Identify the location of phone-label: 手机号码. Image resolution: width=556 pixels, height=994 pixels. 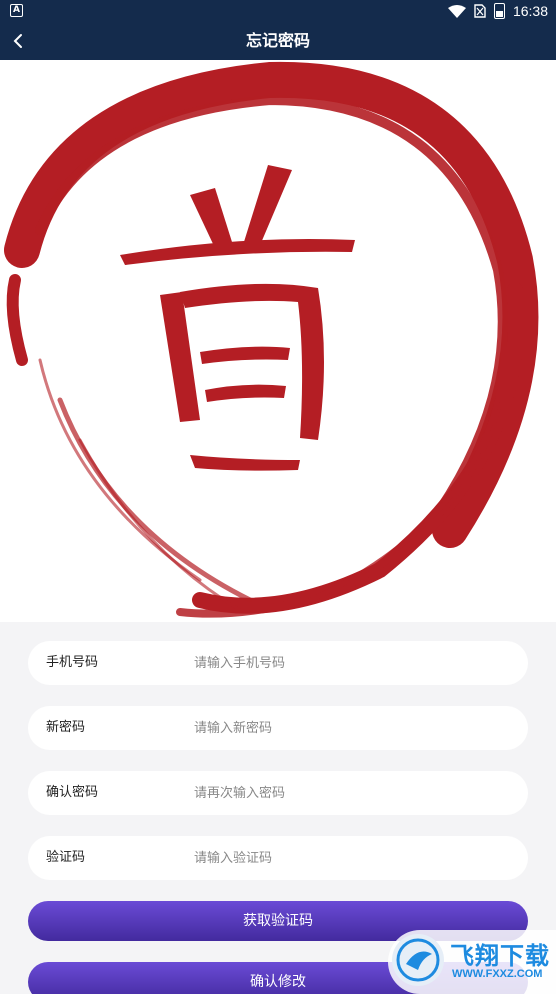
(72, 662).